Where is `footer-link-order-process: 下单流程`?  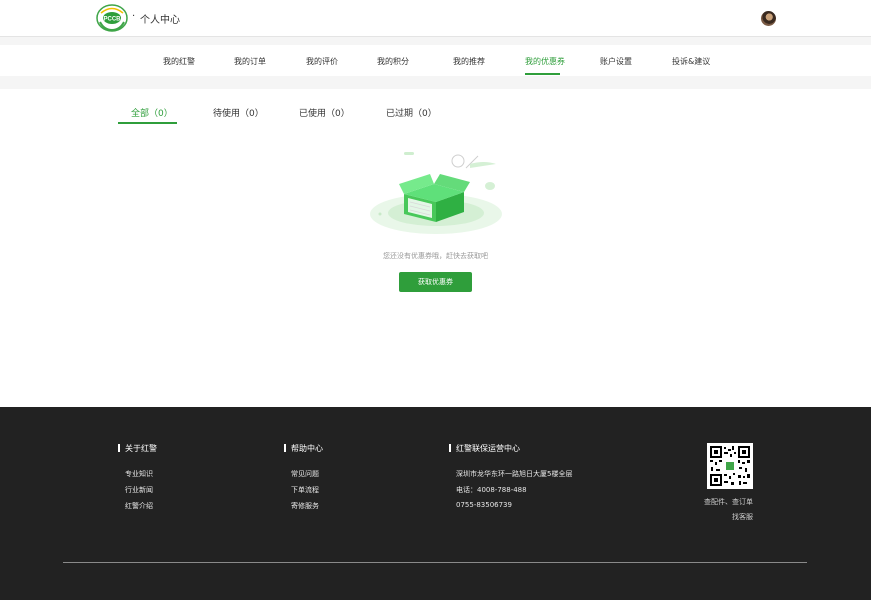 footer-link-order-process: 下单流程 is located at coordinates (305, 490).